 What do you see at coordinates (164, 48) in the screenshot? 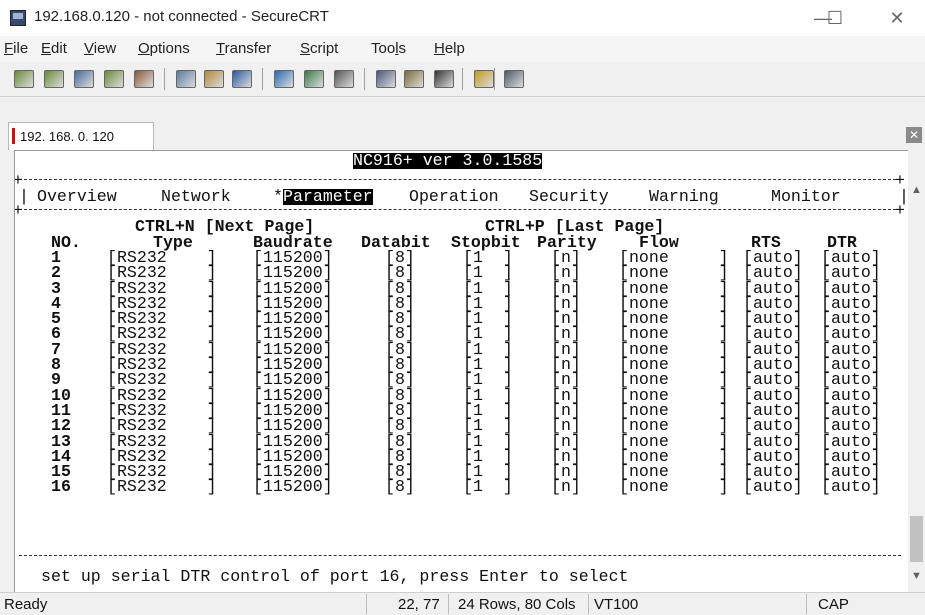
I see `menu-options: Options` at bounding box center [164, 48].